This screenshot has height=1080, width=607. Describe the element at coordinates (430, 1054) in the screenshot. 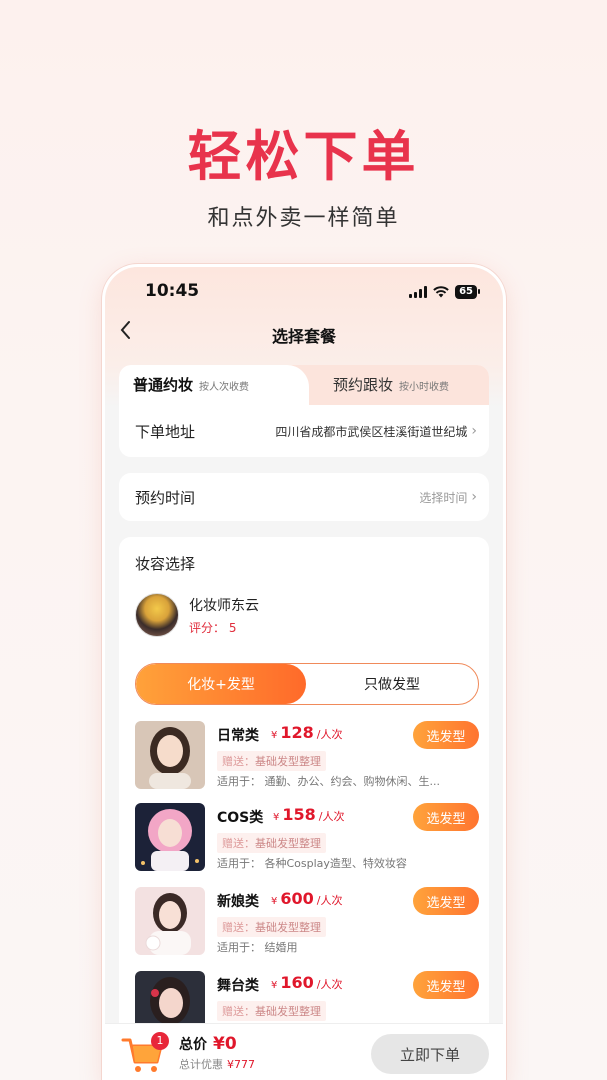

I see `place-order-button: 立即下单` at that location.